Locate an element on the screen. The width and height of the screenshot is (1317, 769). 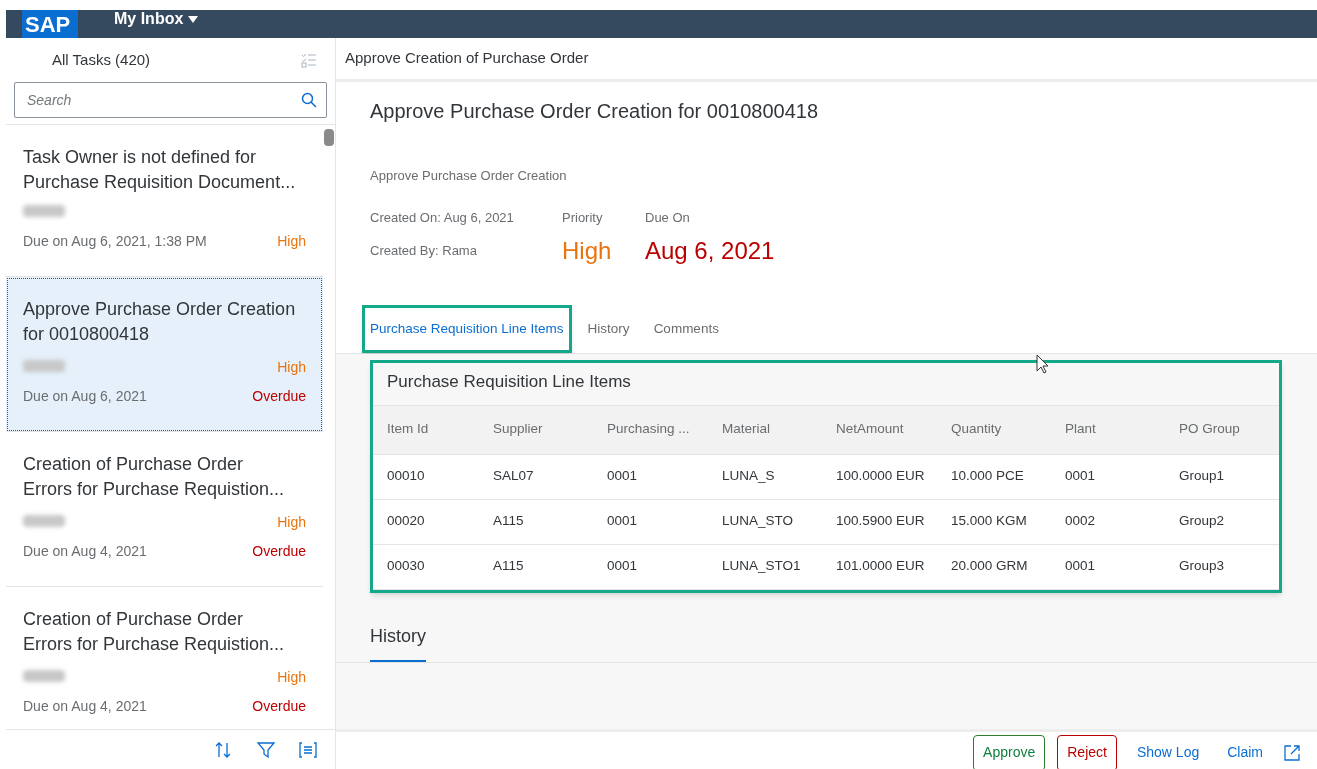
table-cell-text: LUNA_STO1 is located at coordinates (762, 566).